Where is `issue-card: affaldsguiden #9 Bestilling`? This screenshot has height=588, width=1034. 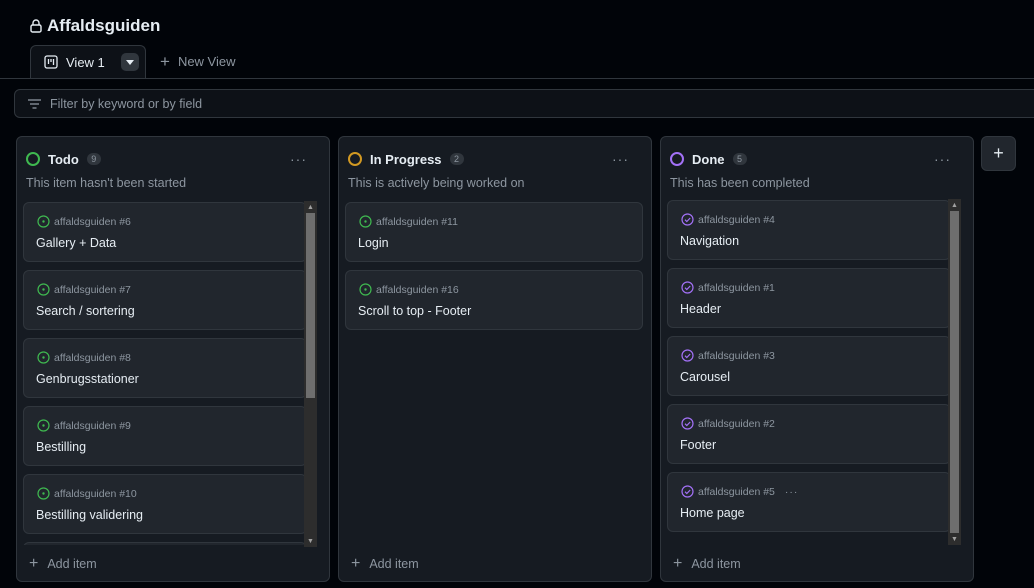 issue-card: affaldsguiden #9 Bestilling is located at coordinates (165, 436).